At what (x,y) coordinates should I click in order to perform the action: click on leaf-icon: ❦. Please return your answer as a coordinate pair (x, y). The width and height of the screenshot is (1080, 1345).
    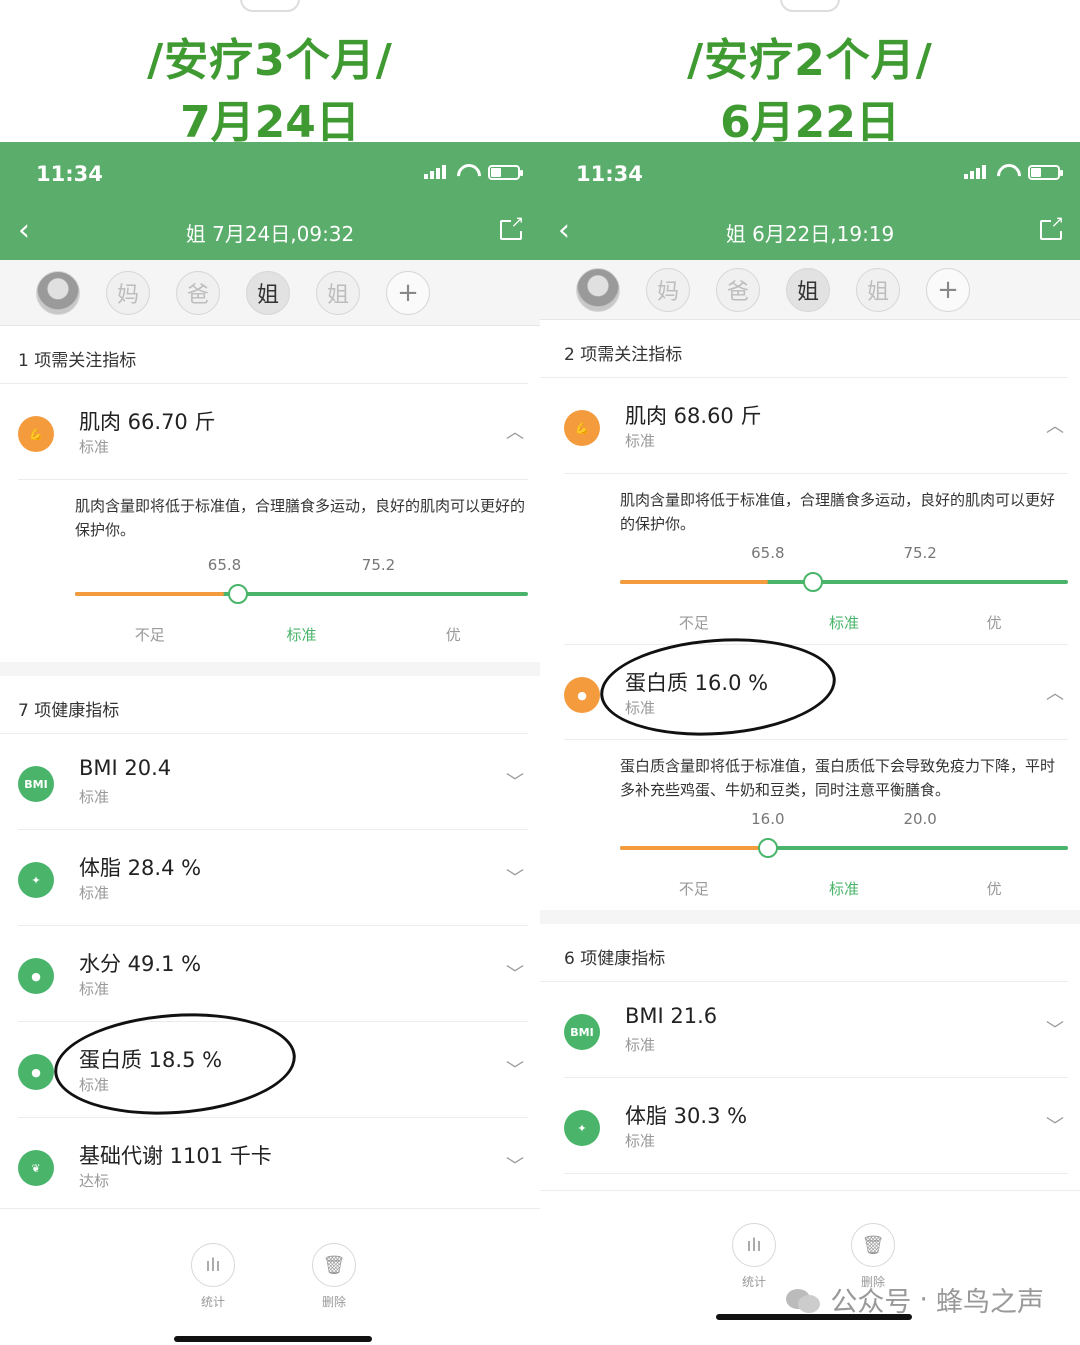
    Looking at the image, I should click on (36, 1168).